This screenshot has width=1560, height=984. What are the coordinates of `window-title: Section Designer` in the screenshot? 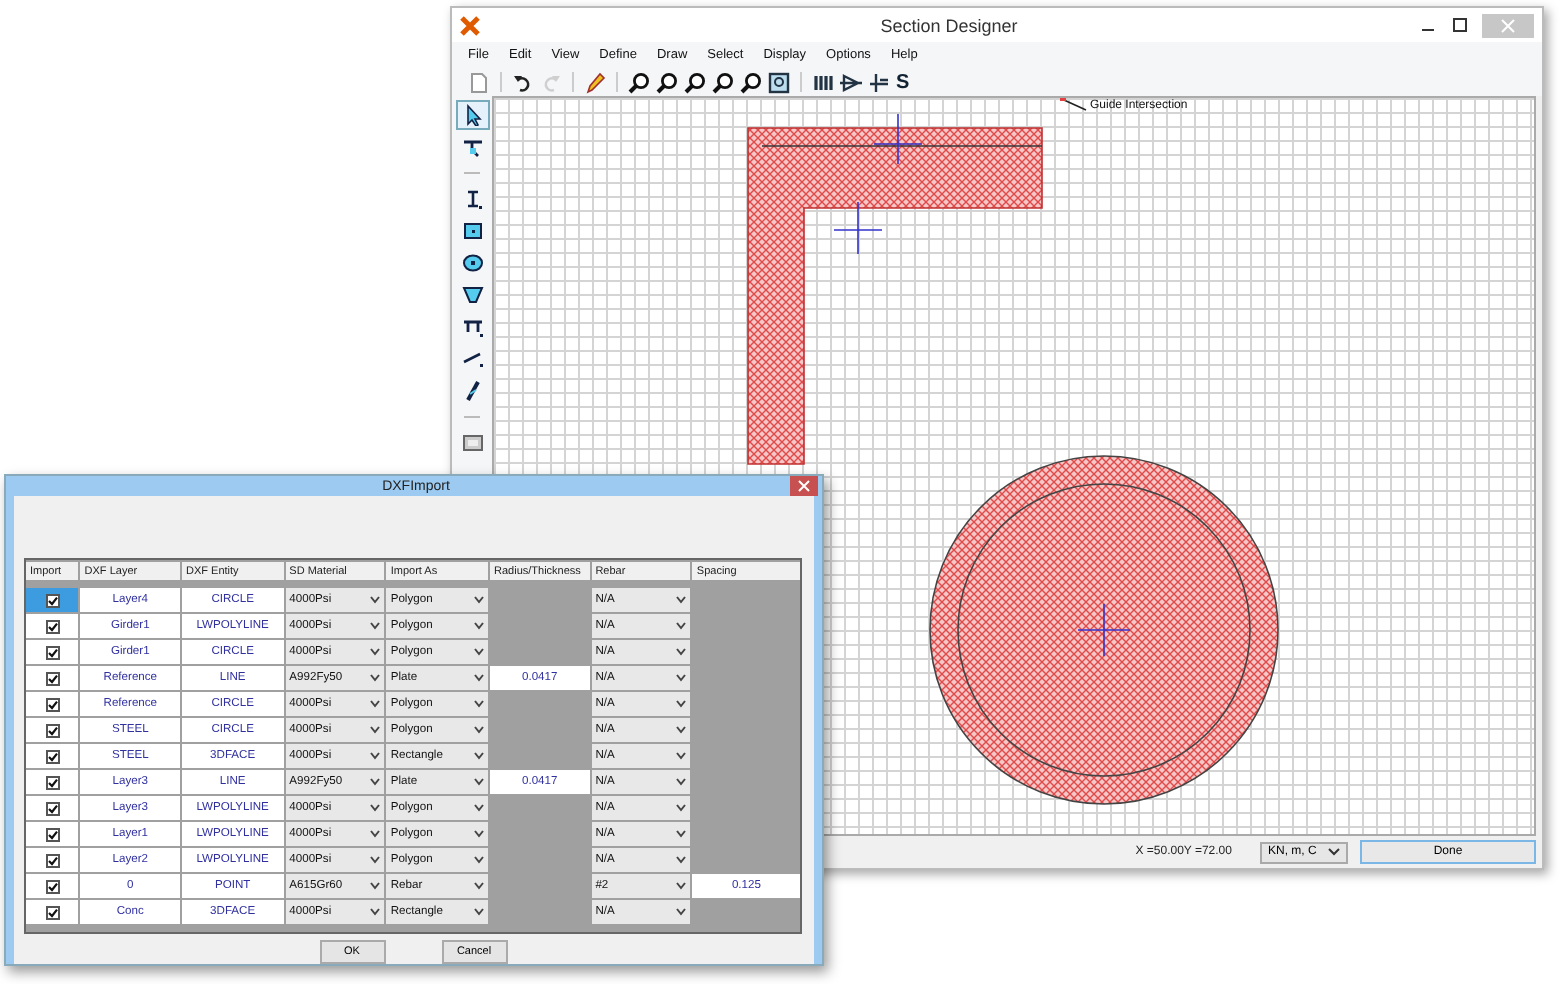 It's located at (949, 25).